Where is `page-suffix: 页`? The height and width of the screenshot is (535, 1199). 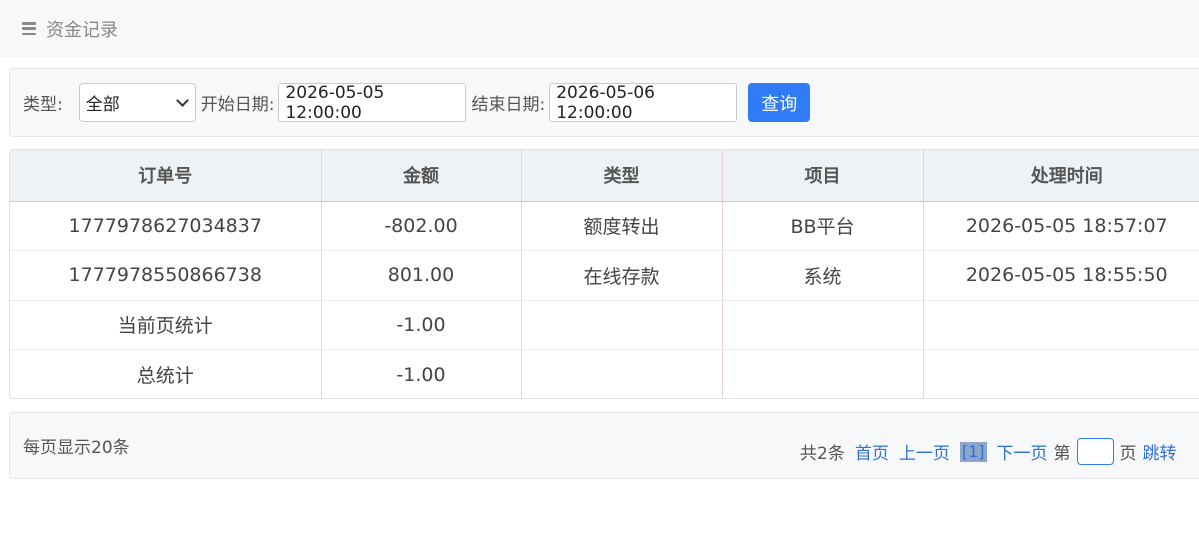 page-suffix: 页 is located at coordinates (1128, 454).